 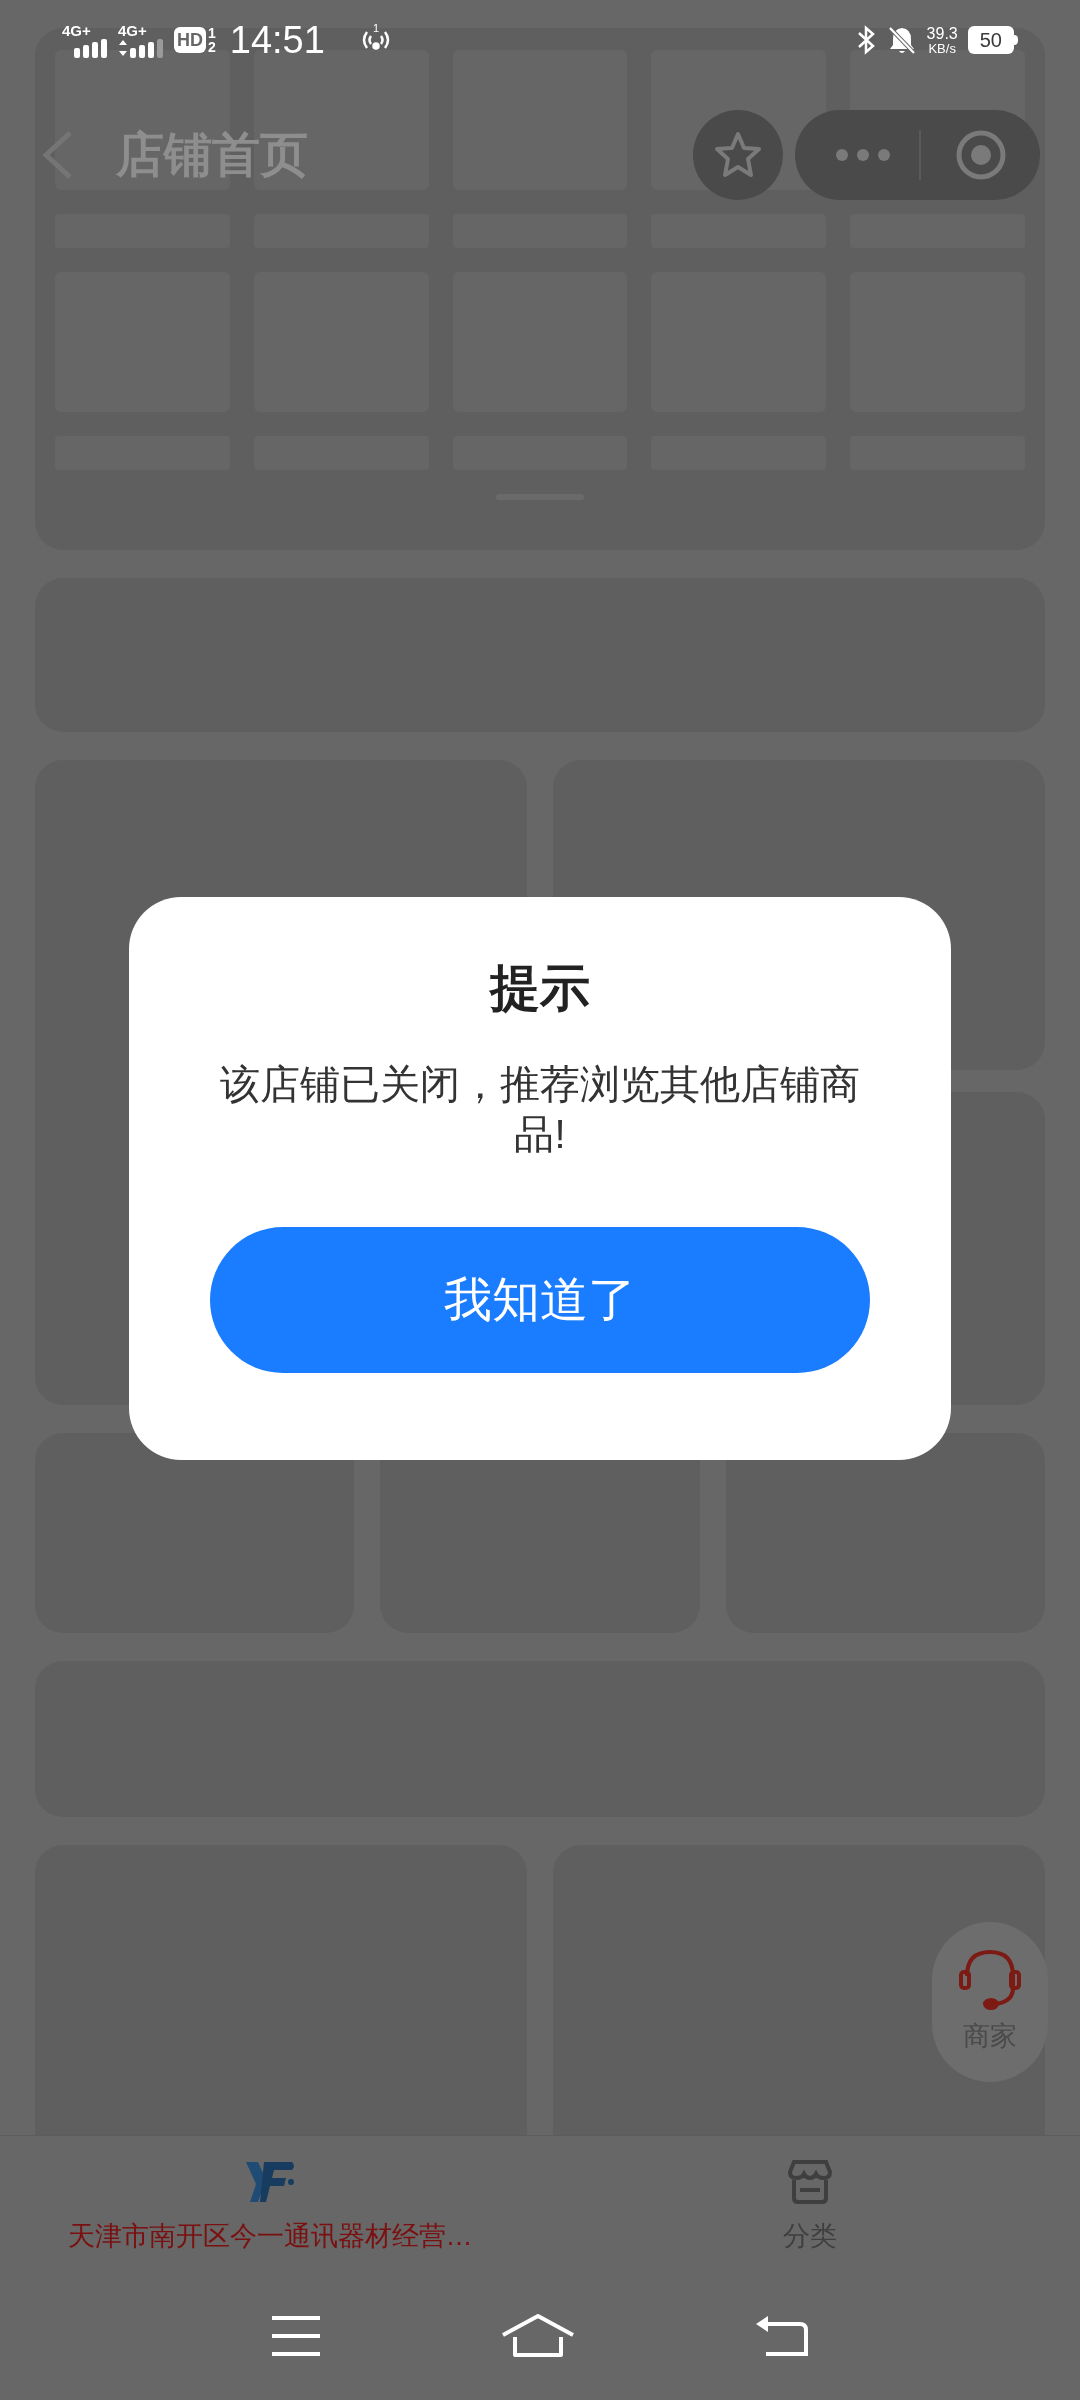 I want to click on menu-icon, so click(x=295, y=2335).